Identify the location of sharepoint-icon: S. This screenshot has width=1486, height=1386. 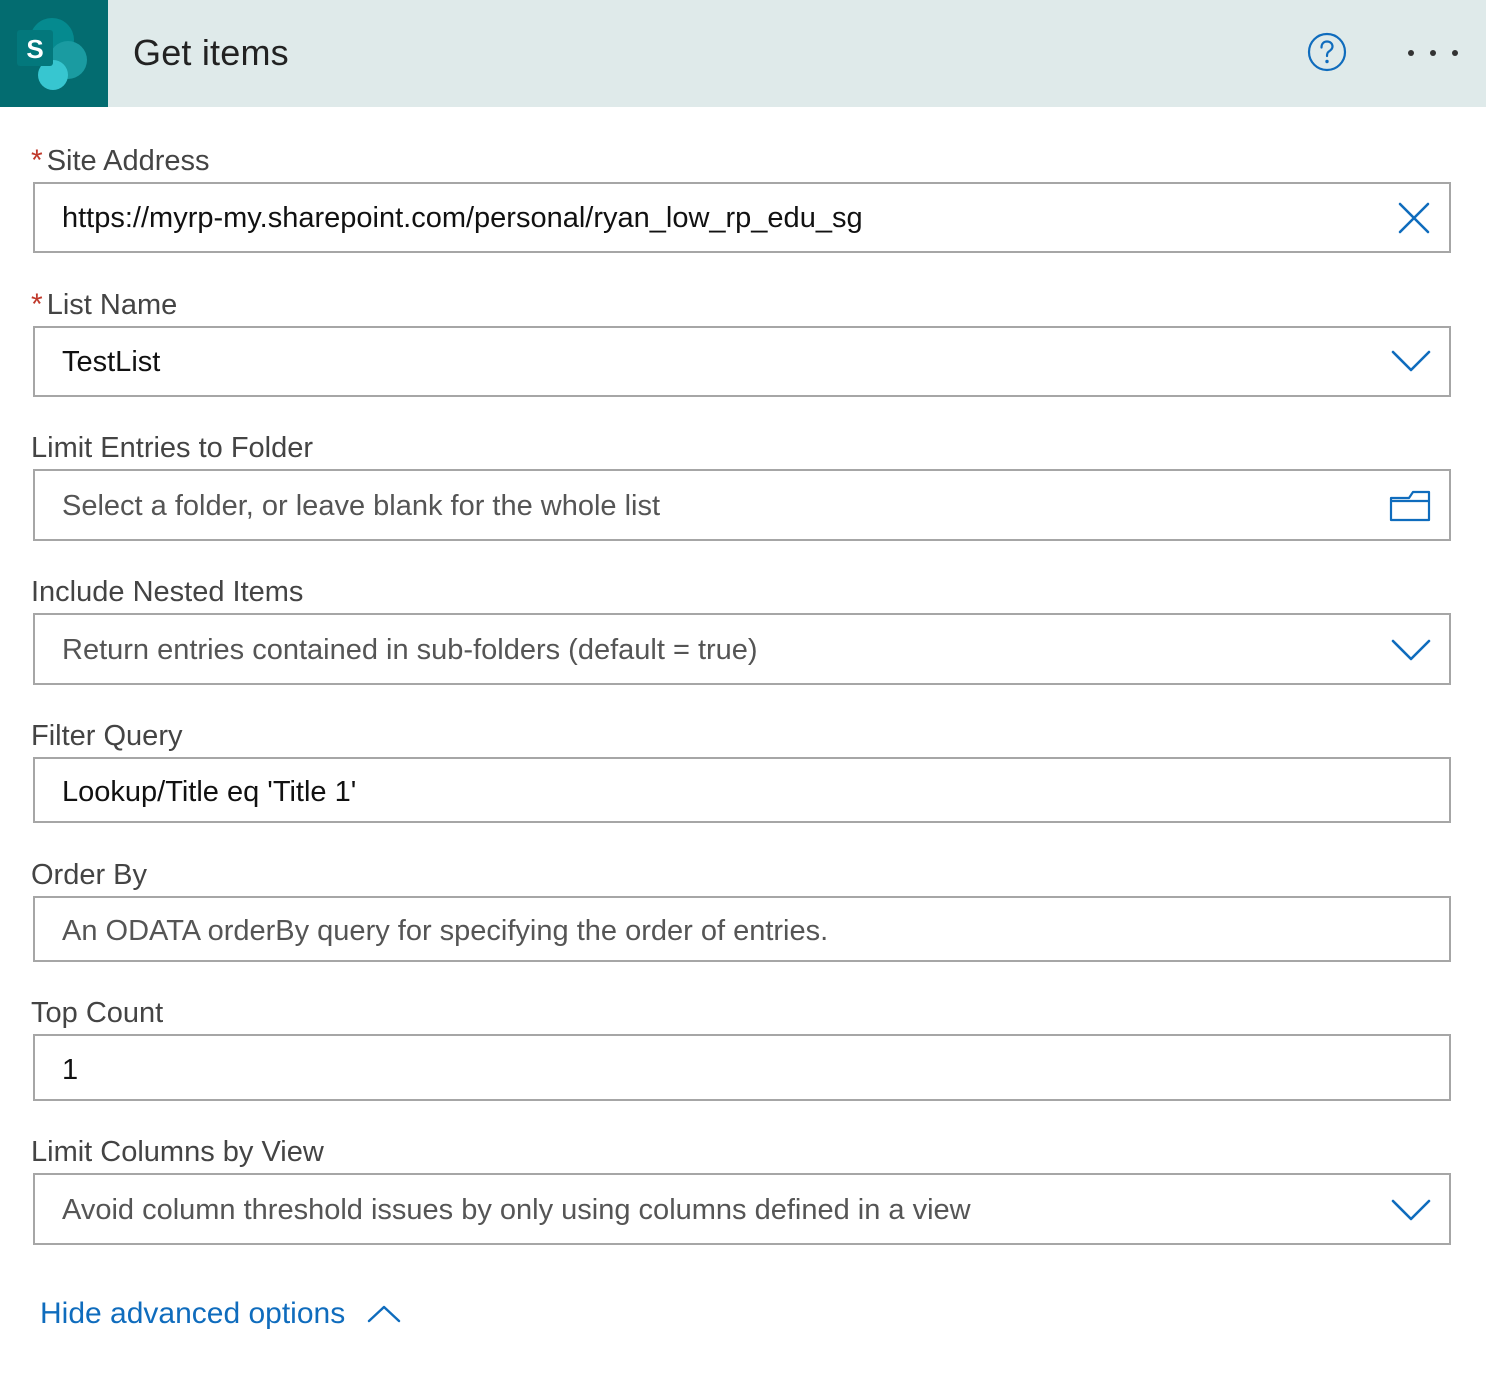
(52, 54).